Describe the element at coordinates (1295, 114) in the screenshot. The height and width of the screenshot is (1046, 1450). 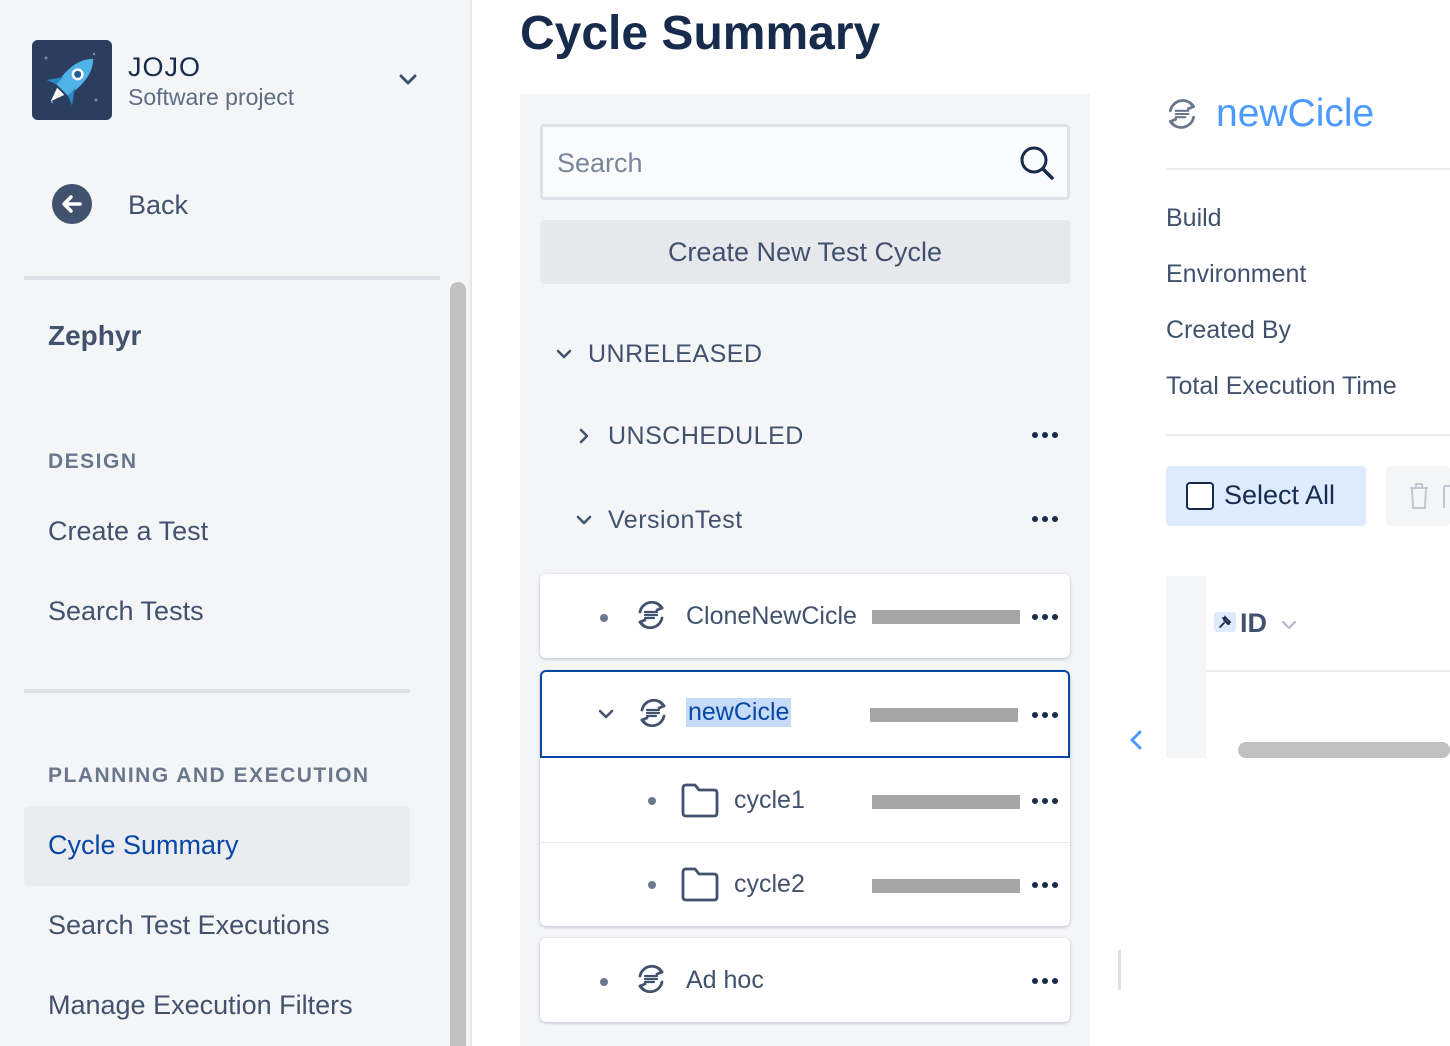
I see `detail-title: newCicle` at that location.